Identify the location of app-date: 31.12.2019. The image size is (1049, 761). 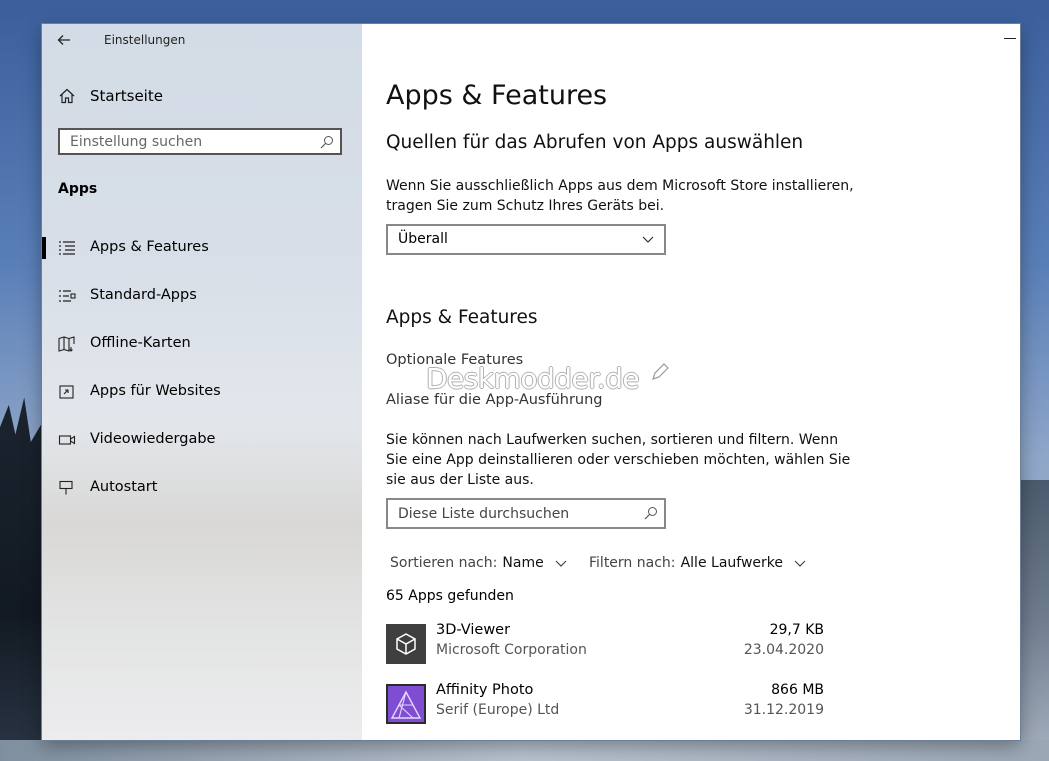
(783, 710).